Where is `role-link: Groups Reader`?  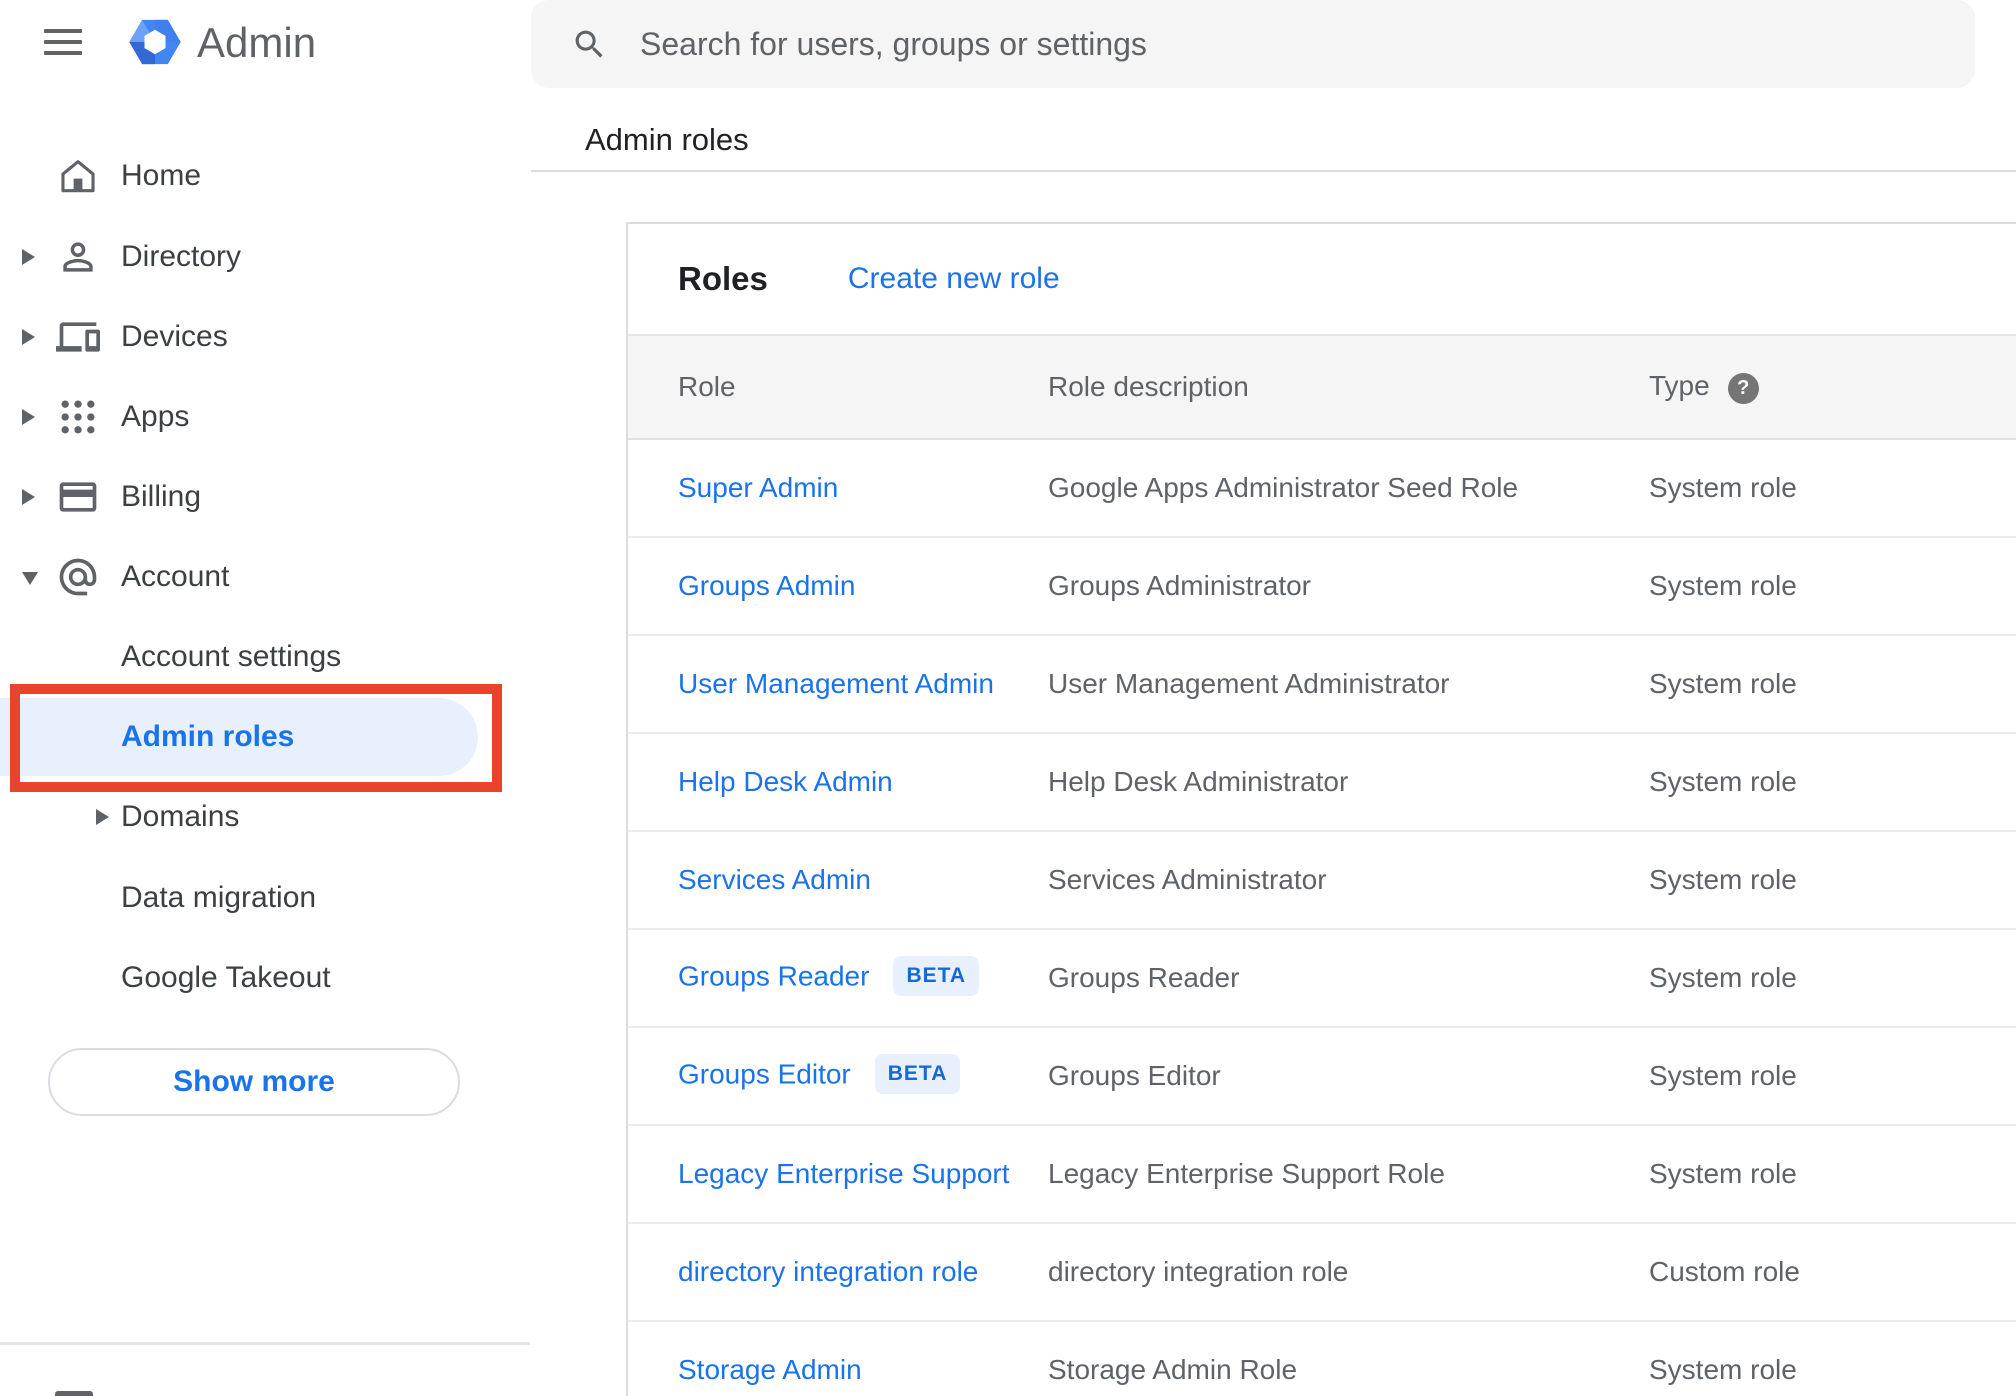 role-link: Groups Reader is located at coordinates (773, 975).